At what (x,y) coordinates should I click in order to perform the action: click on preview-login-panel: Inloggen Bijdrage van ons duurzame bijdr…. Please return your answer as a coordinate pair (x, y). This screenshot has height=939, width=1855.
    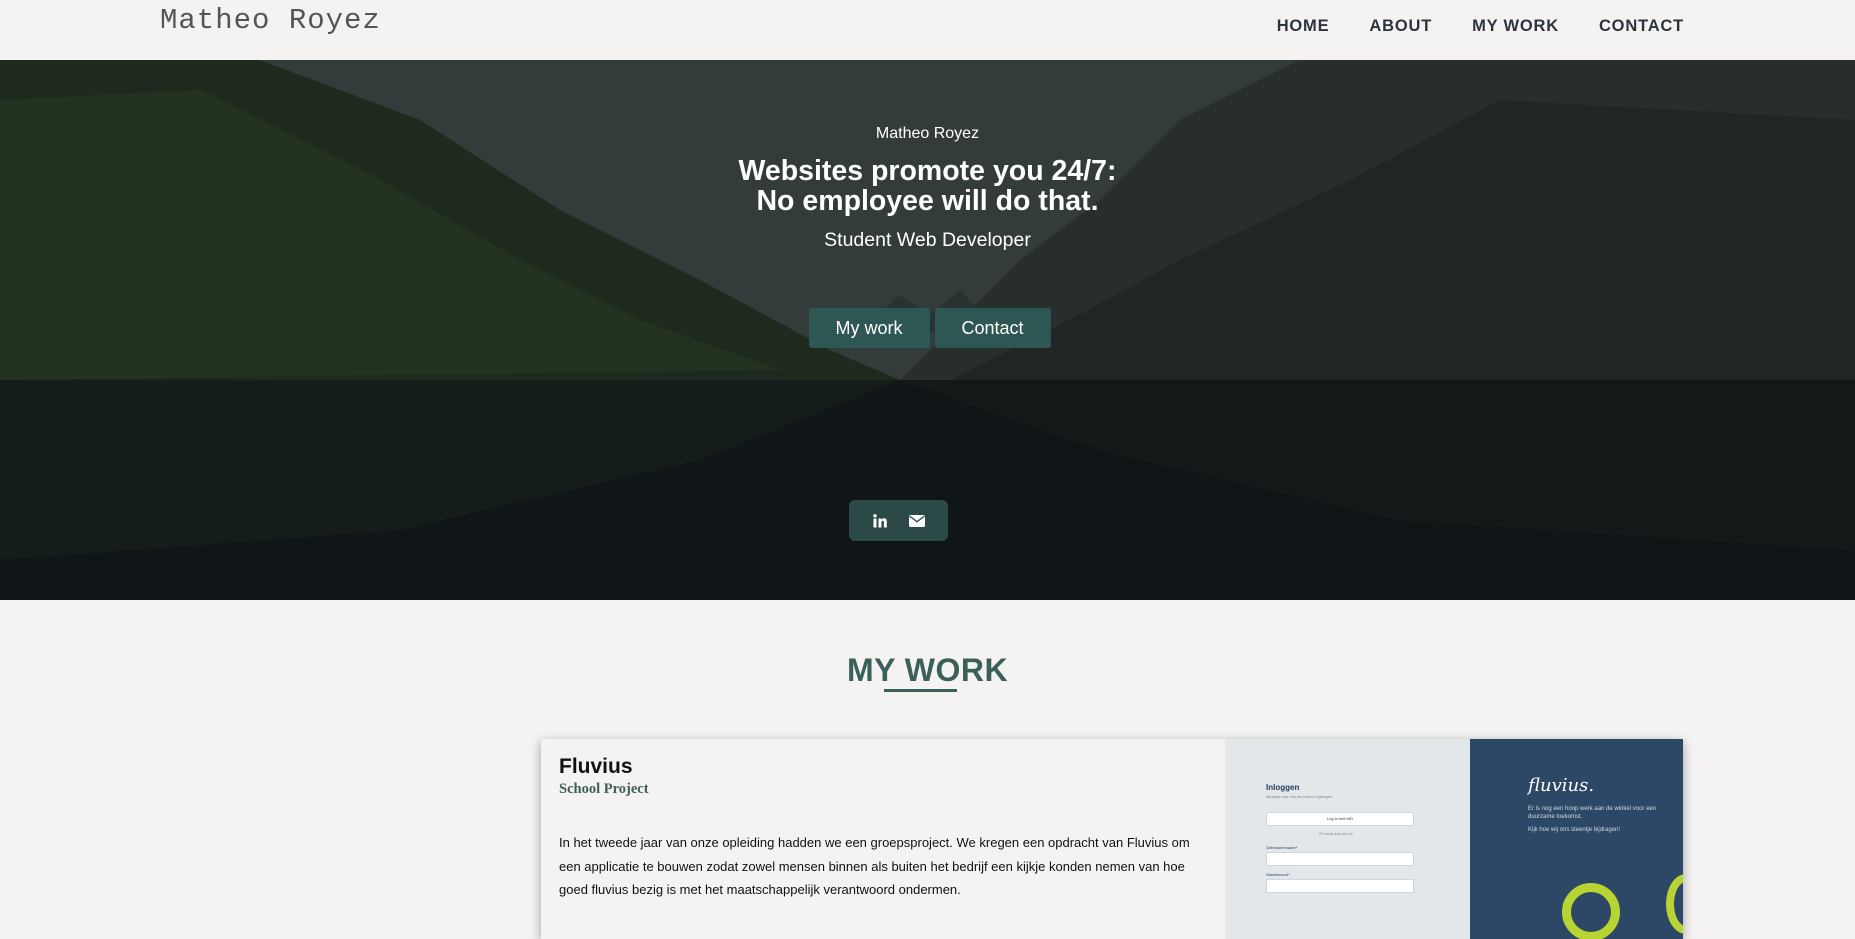
    Looking at the image, I should click on (1347, 839).